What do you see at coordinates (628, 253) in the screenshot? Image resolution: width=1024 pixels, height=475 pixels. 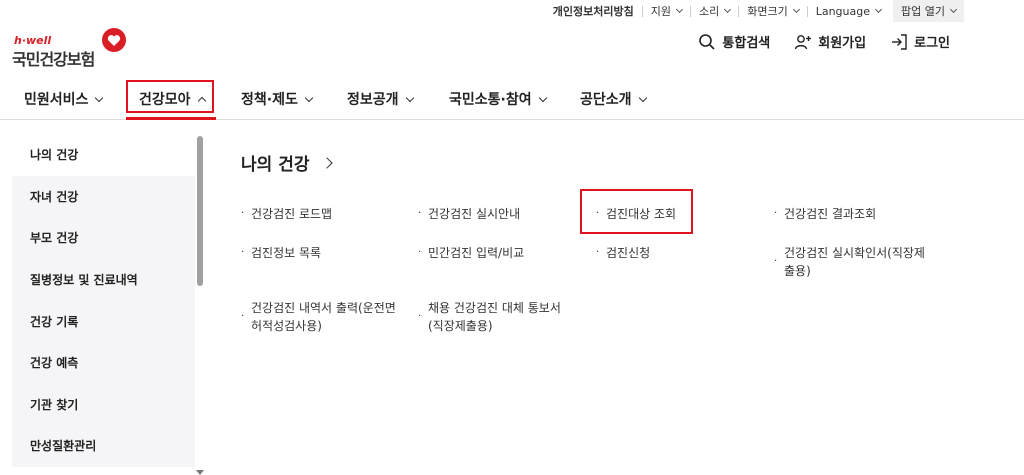 I see `link-label: 검진신청` at bounding box center [628, 253].